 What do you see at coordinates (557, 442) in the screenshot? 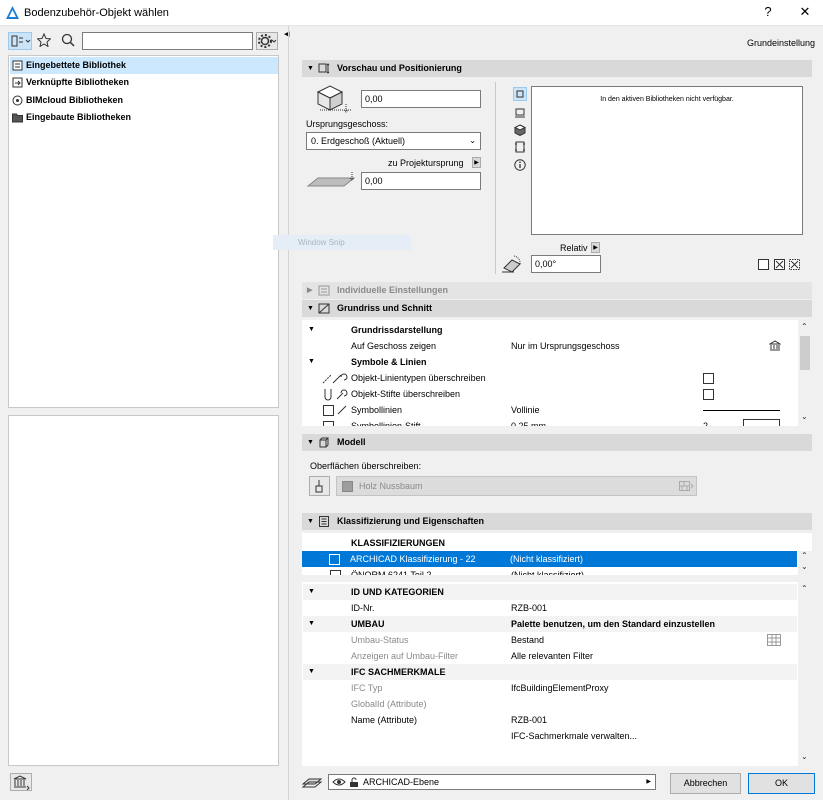
I see `section-model-header: ▼ Modell` at bounding box center [557, 442].